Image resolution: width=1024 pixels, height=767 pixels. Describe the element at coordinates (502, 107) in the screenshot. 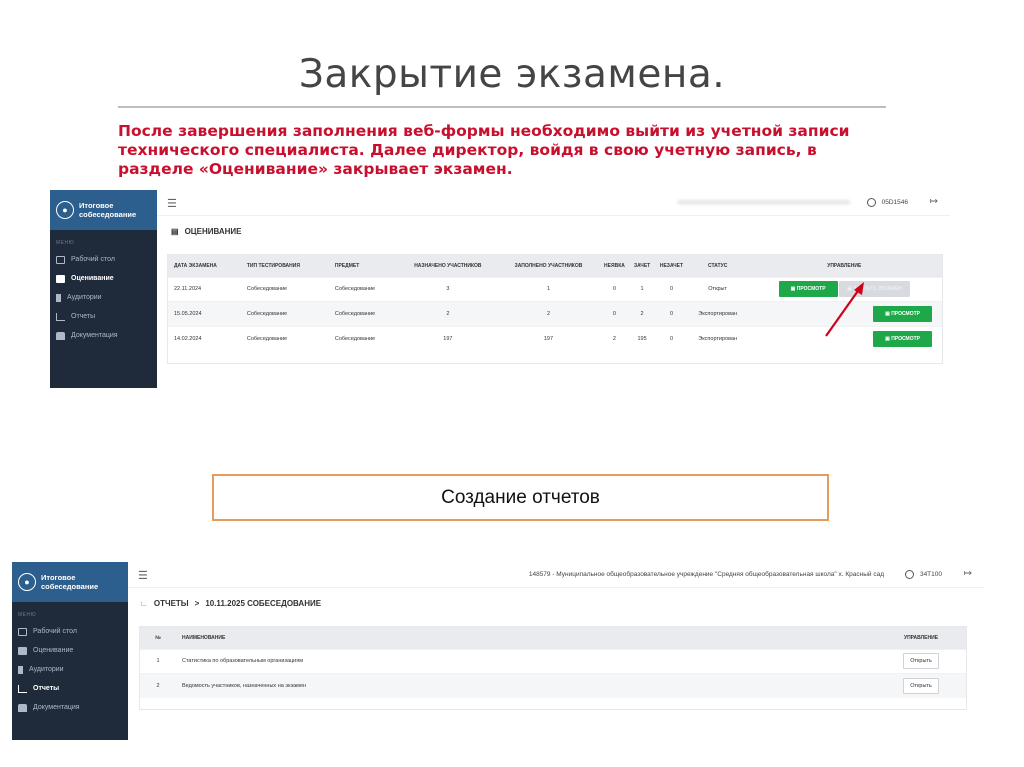

I see `title-divider` at that location.